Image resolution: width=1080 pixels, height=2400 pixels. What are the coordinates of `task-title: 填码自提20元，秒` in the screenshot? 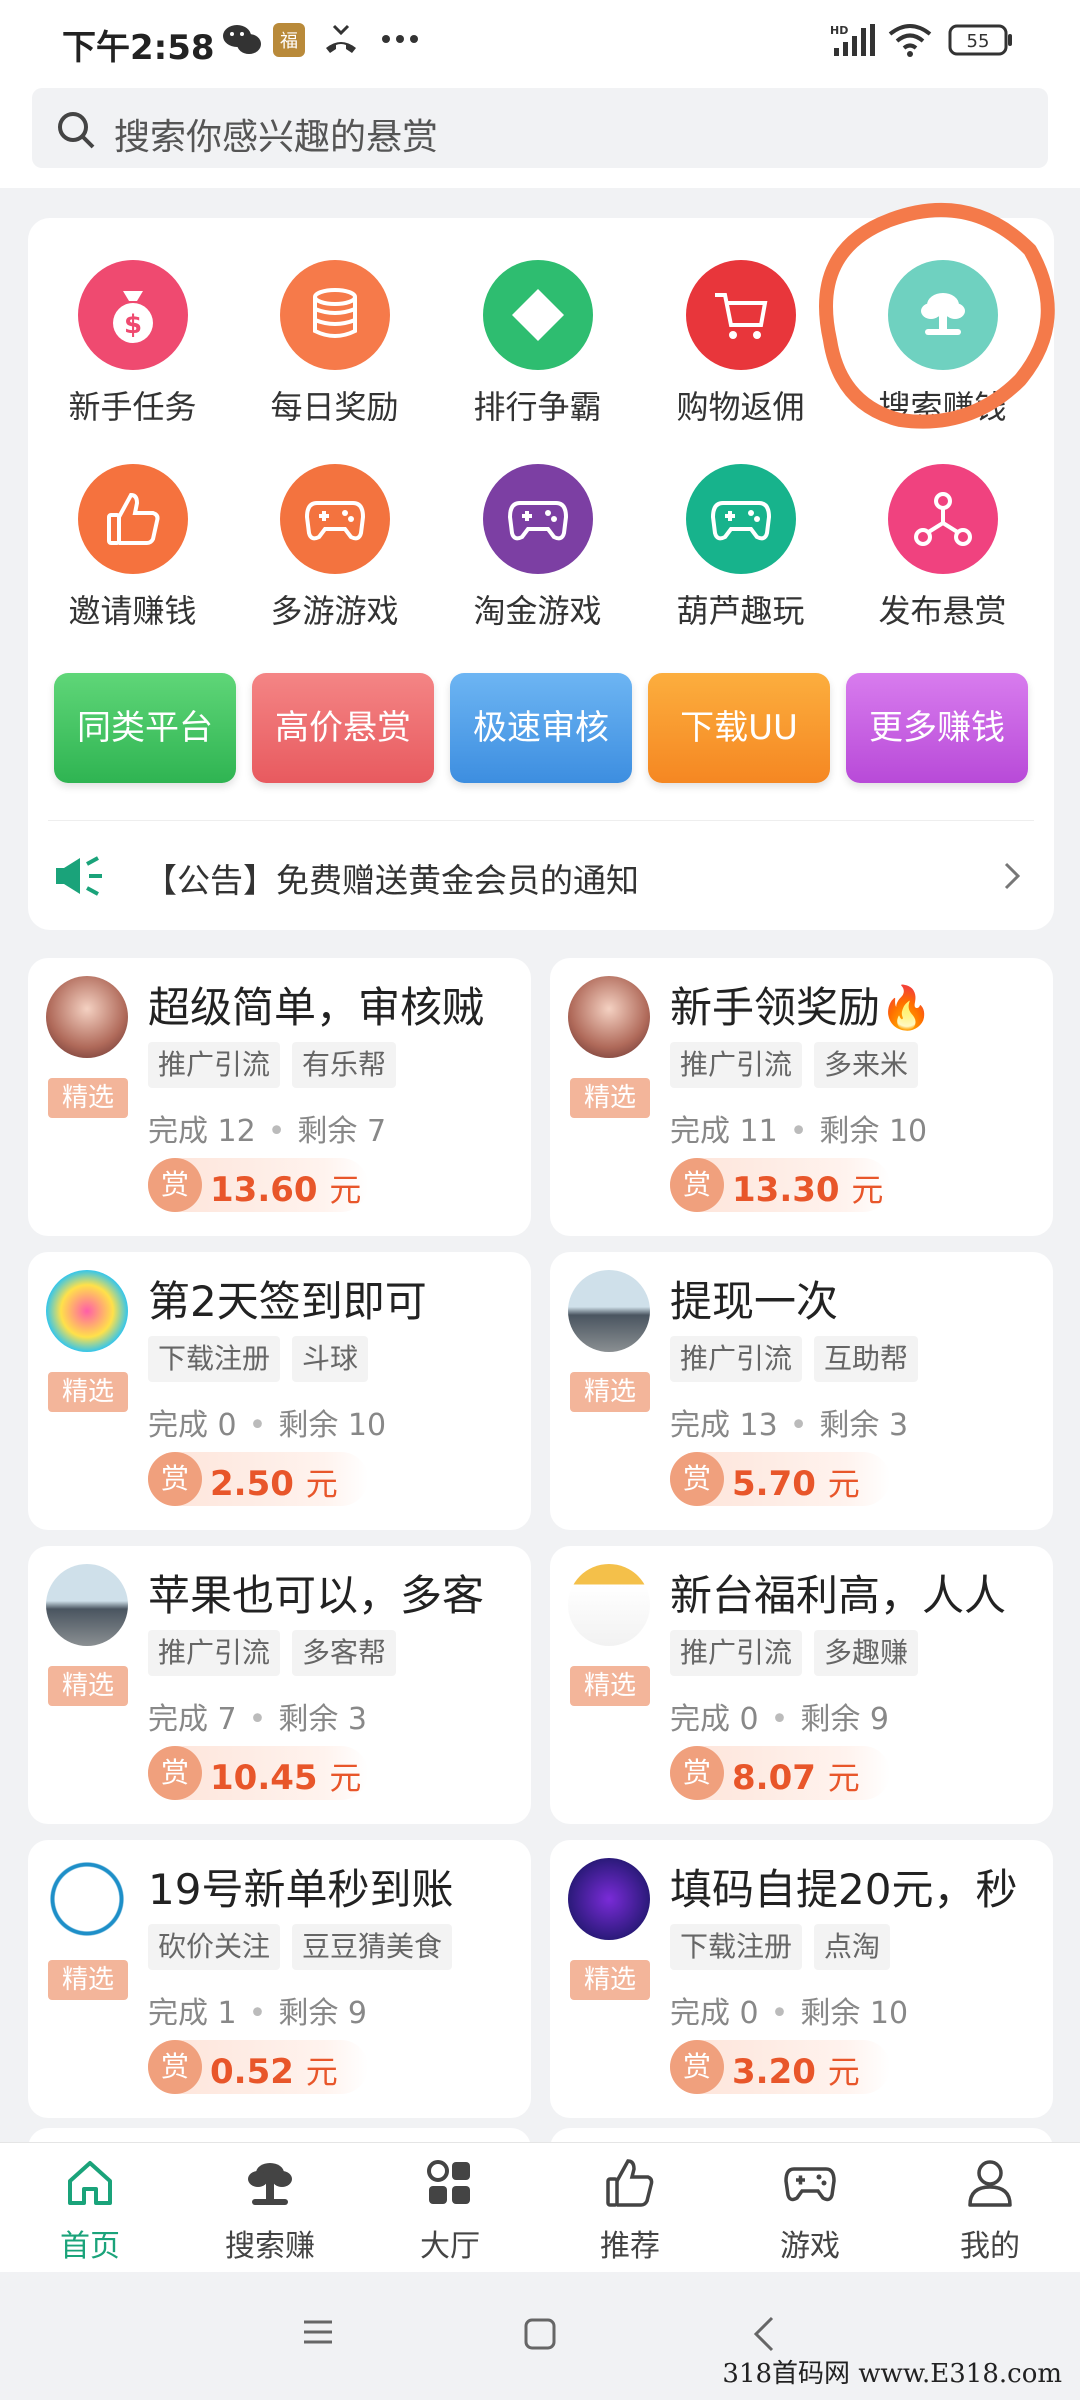 It's located at (844, 1889).